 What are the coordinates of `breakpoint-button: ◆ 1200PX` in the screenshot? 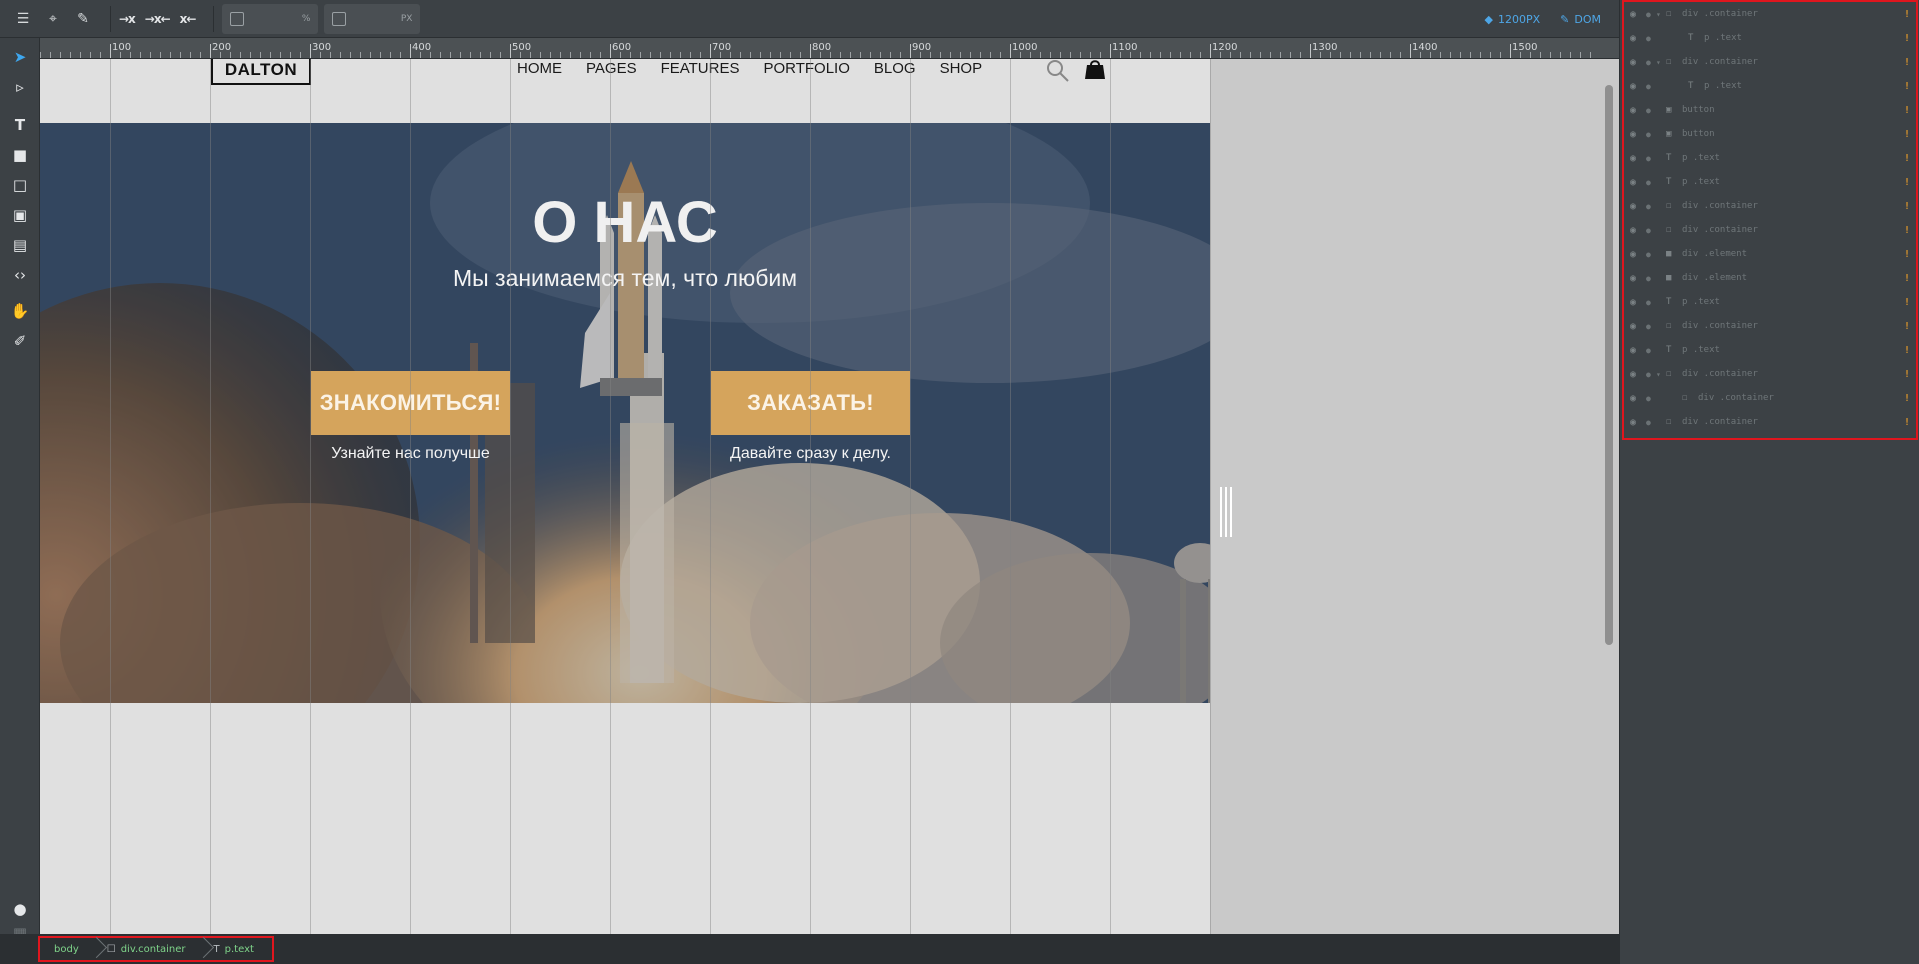 It's located at (1513, 19).